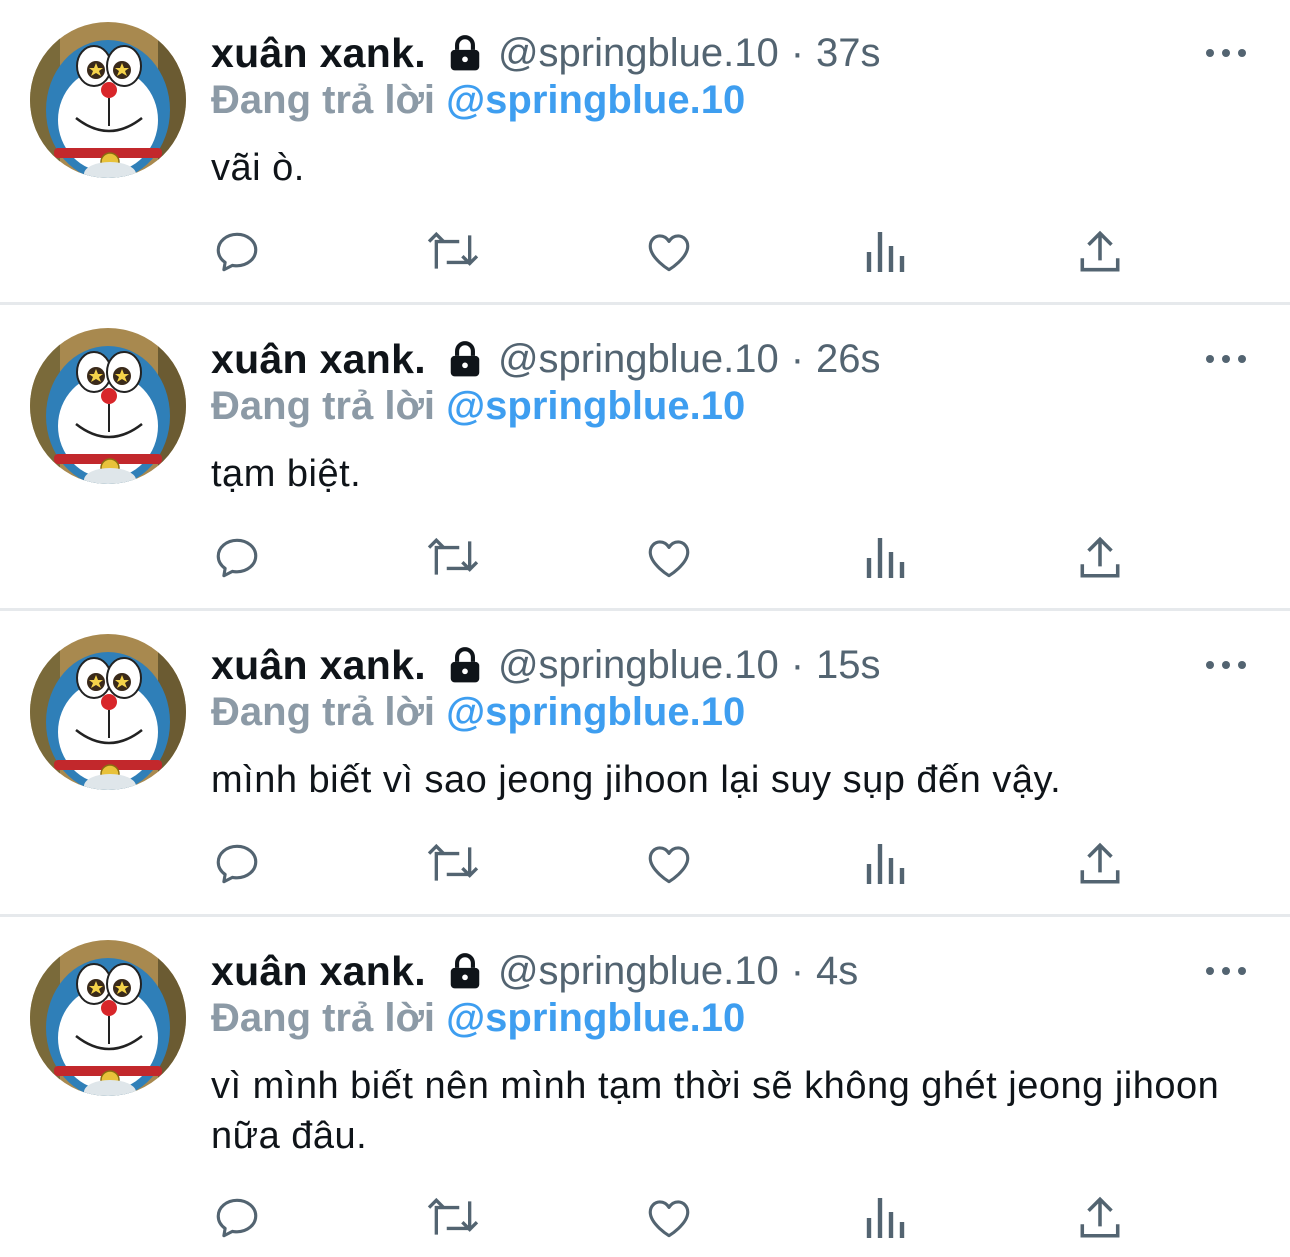  I want to click on tweet-text: vãi ò., so click(258, 168).